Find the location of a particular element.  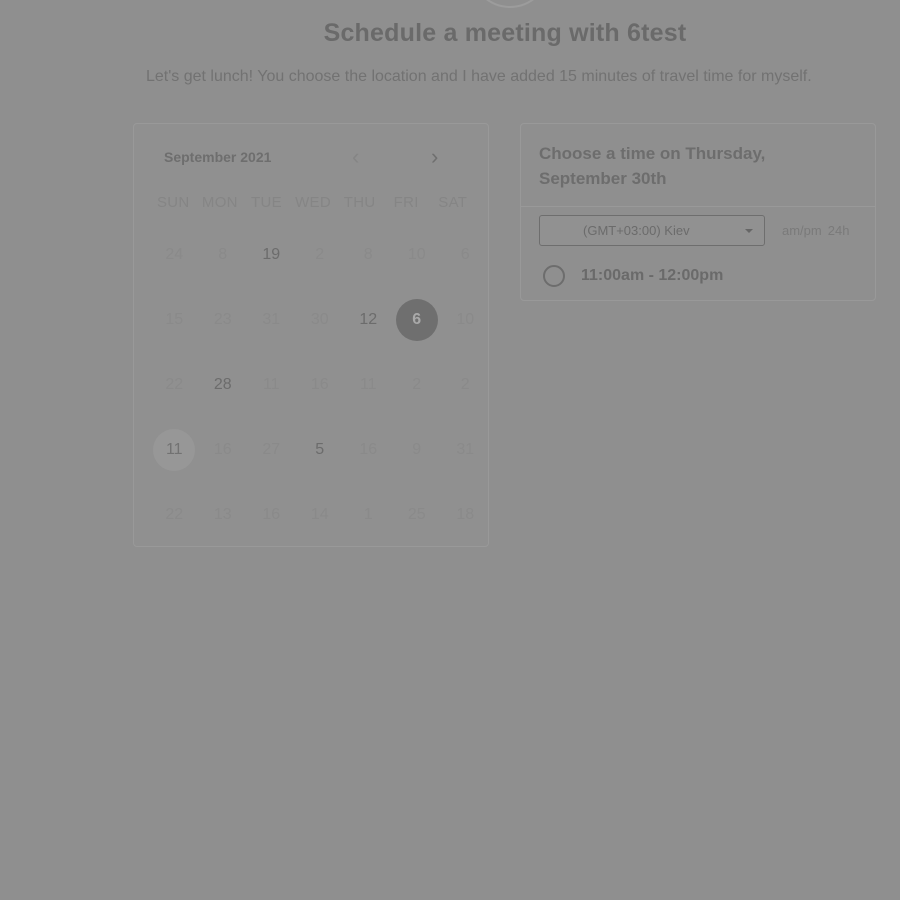

calendar-day: 9 is located at coordinates (417, 449).